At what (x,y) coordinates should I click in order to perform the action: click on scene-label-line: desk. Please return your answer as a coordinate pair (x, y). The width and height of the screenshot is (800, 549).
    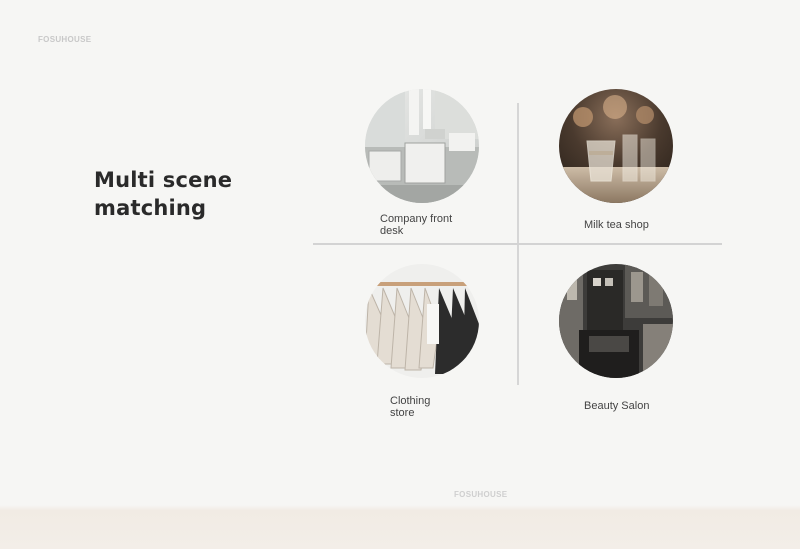
    Looking at the image, I should click on (392, 231).